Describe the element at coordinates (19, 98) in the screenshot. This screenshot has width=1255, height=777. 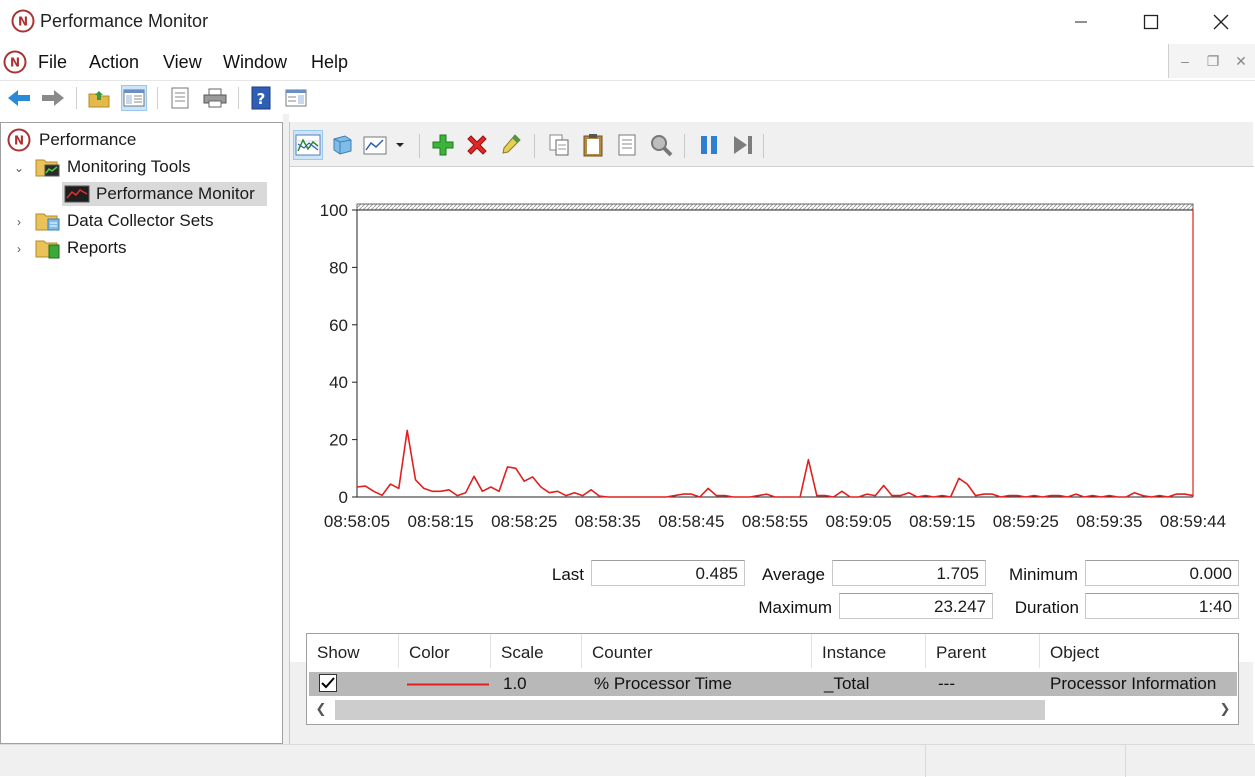
I see `back-button` at that location.